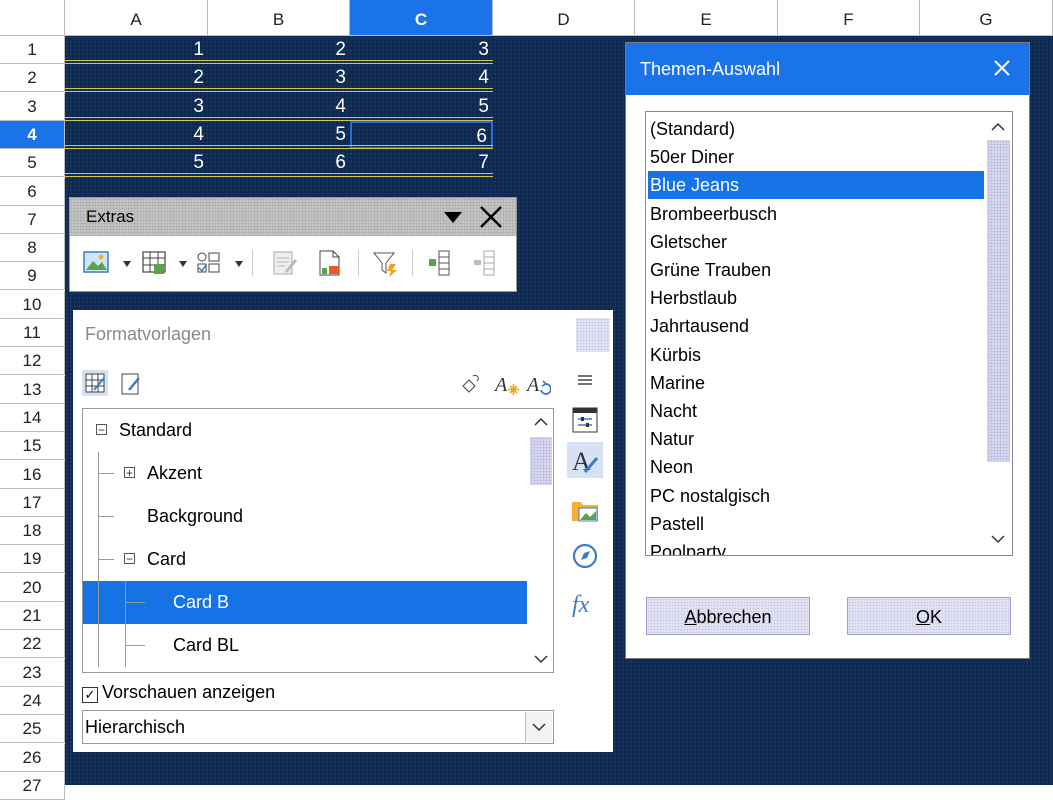 The height and width of the screenshot is (800, 1053). What do you see at coordinates (541, 461) in the screenshot?
I see `tree-scroll-thumb` at bounding box center [541, 461].